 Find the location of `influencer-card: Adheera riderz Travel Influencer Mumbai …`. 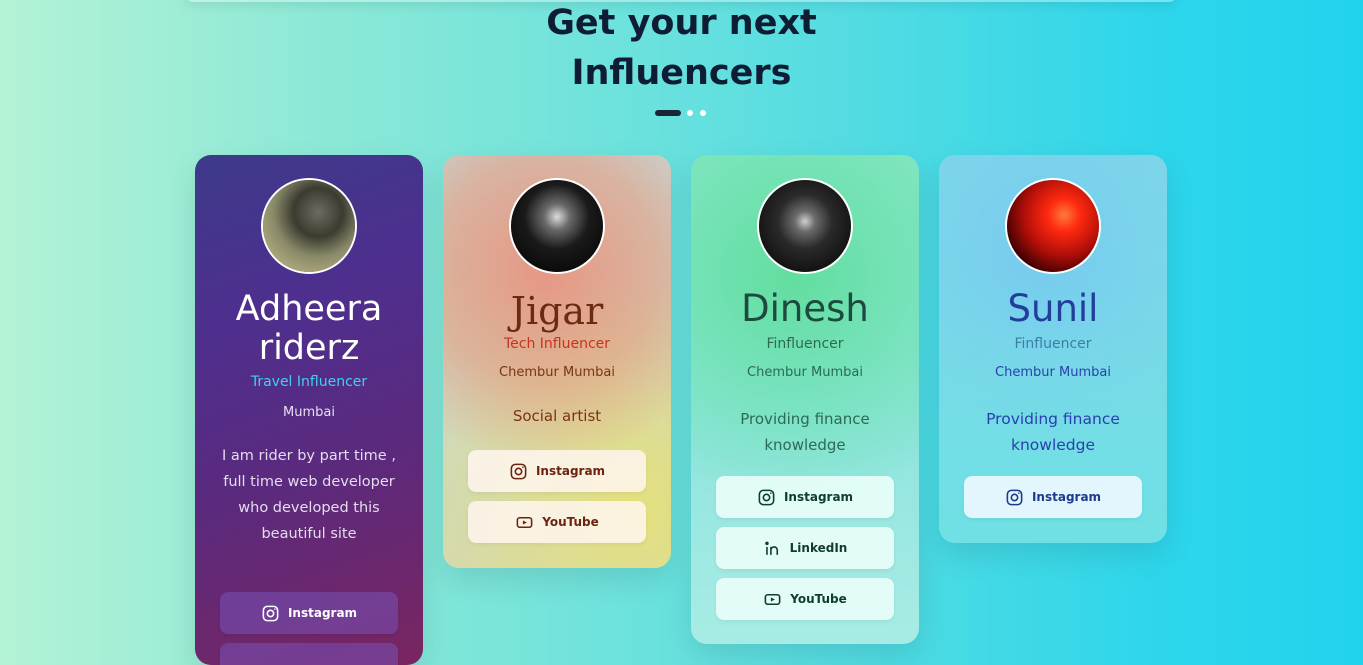

influencer-card: Adheera riderz Travel Influencer Mumbai … is located at coordinates (309, 410).